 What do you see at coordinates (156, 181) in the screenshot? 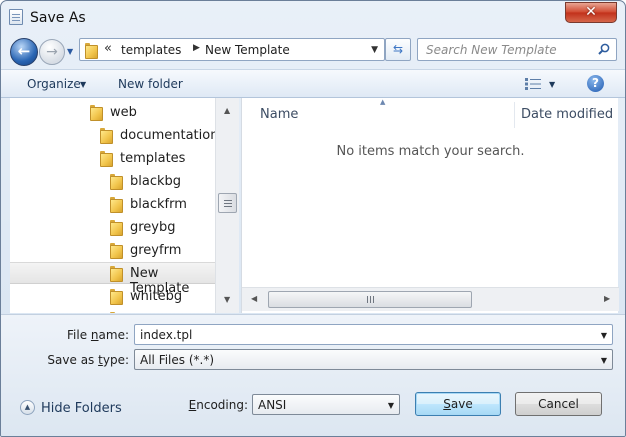
I see `tree-item-label: blackbg` at bounding box center [156, 181].